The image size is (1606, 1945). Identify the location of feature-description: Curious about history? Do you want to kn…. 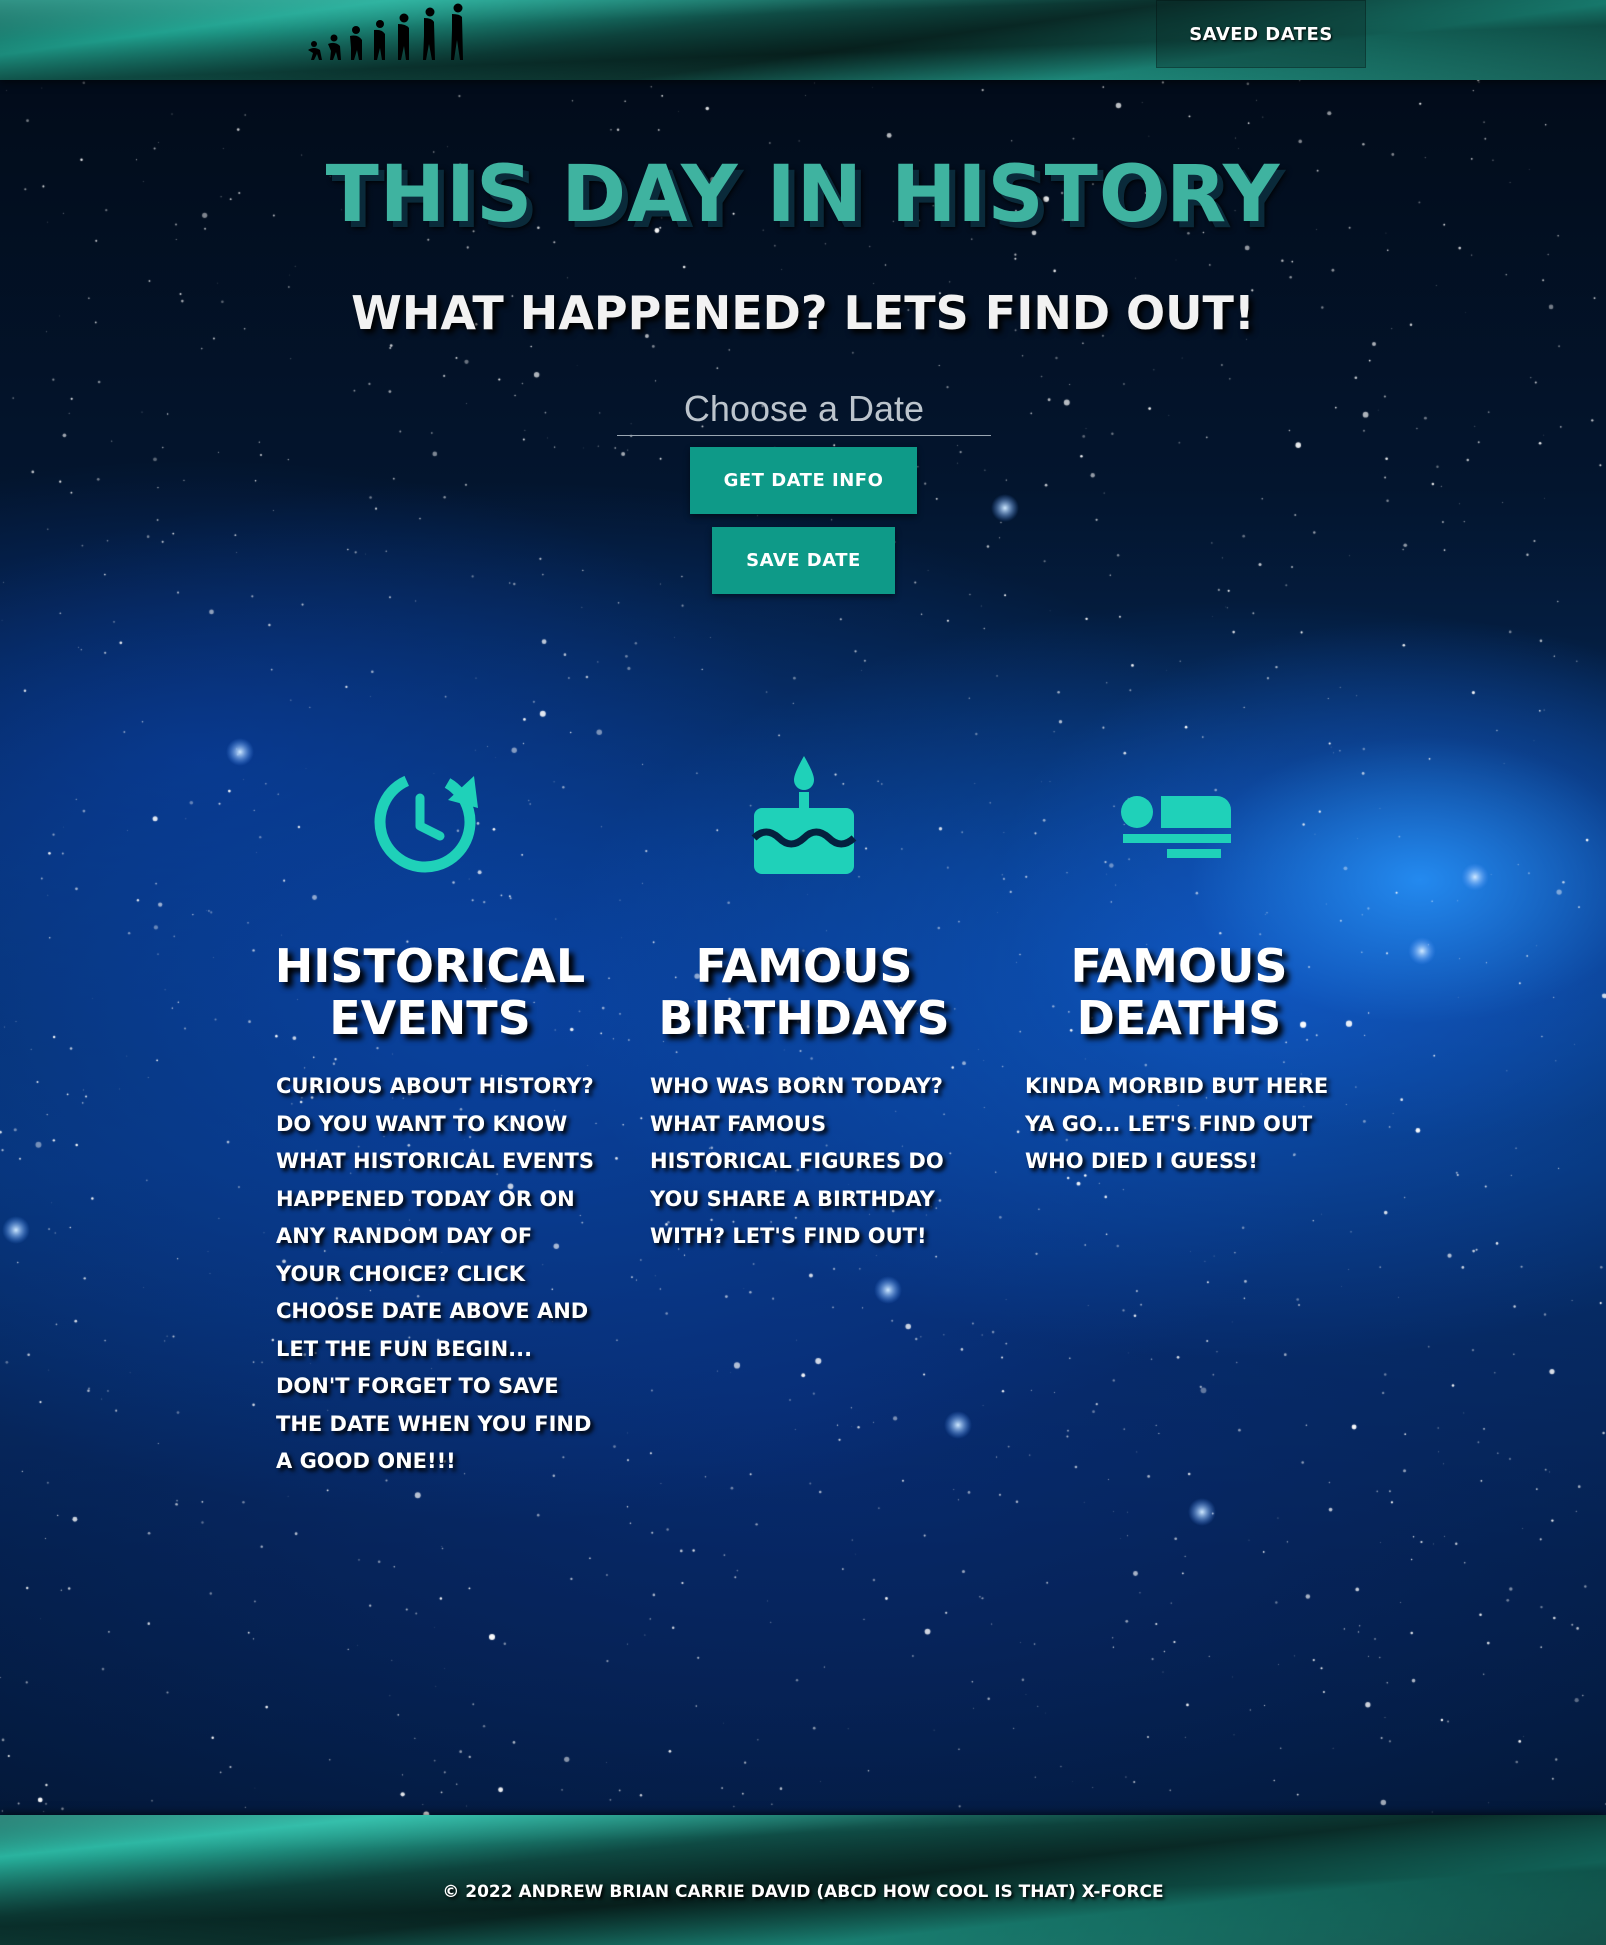
(435, 1273).